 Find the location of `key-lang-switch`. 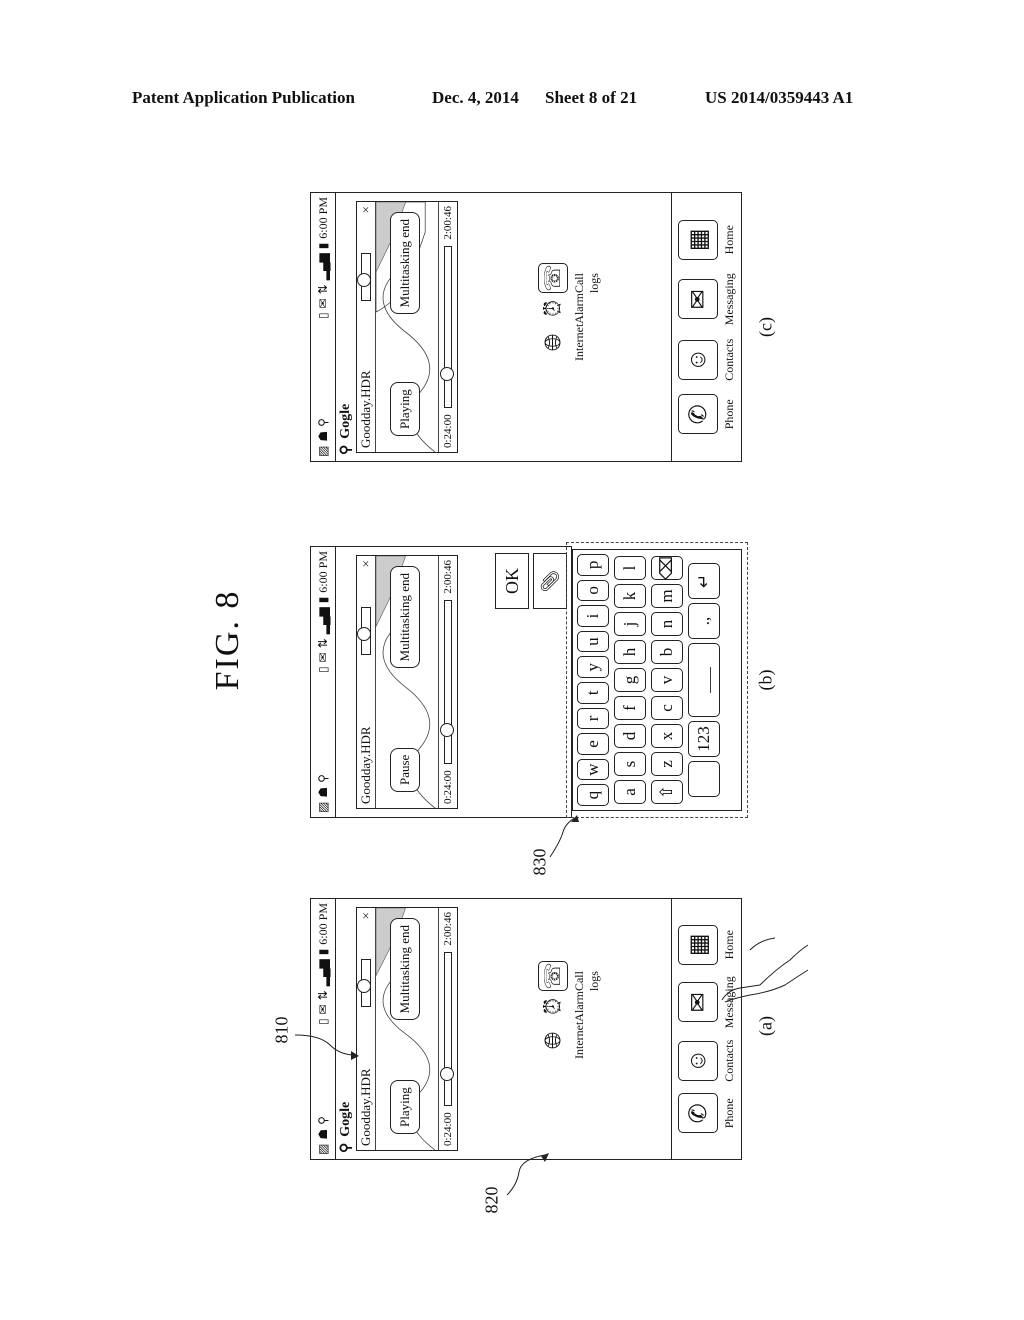

key-lang-switch is located at coordinates (704, 779).